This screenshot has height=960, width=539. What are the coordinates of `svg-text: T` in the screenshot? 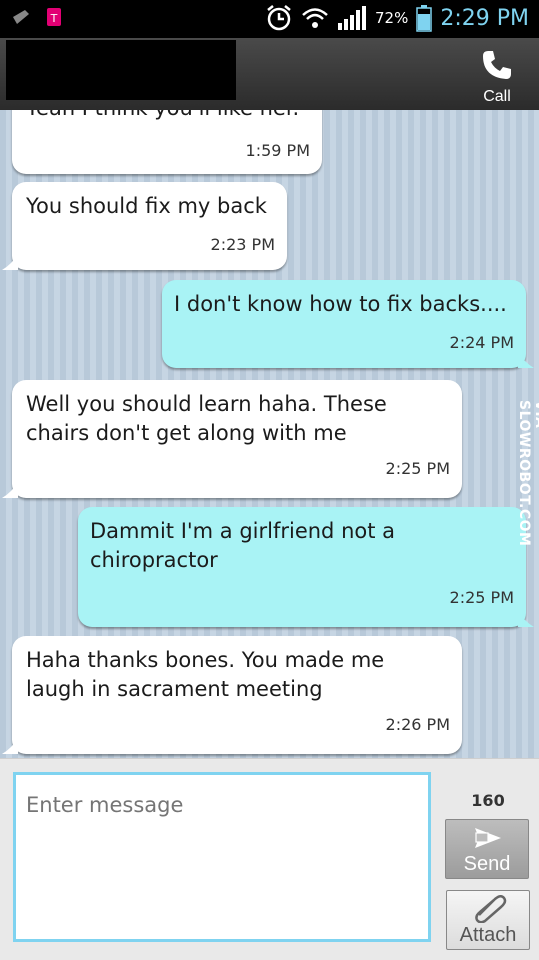 It's located at (54, 18).